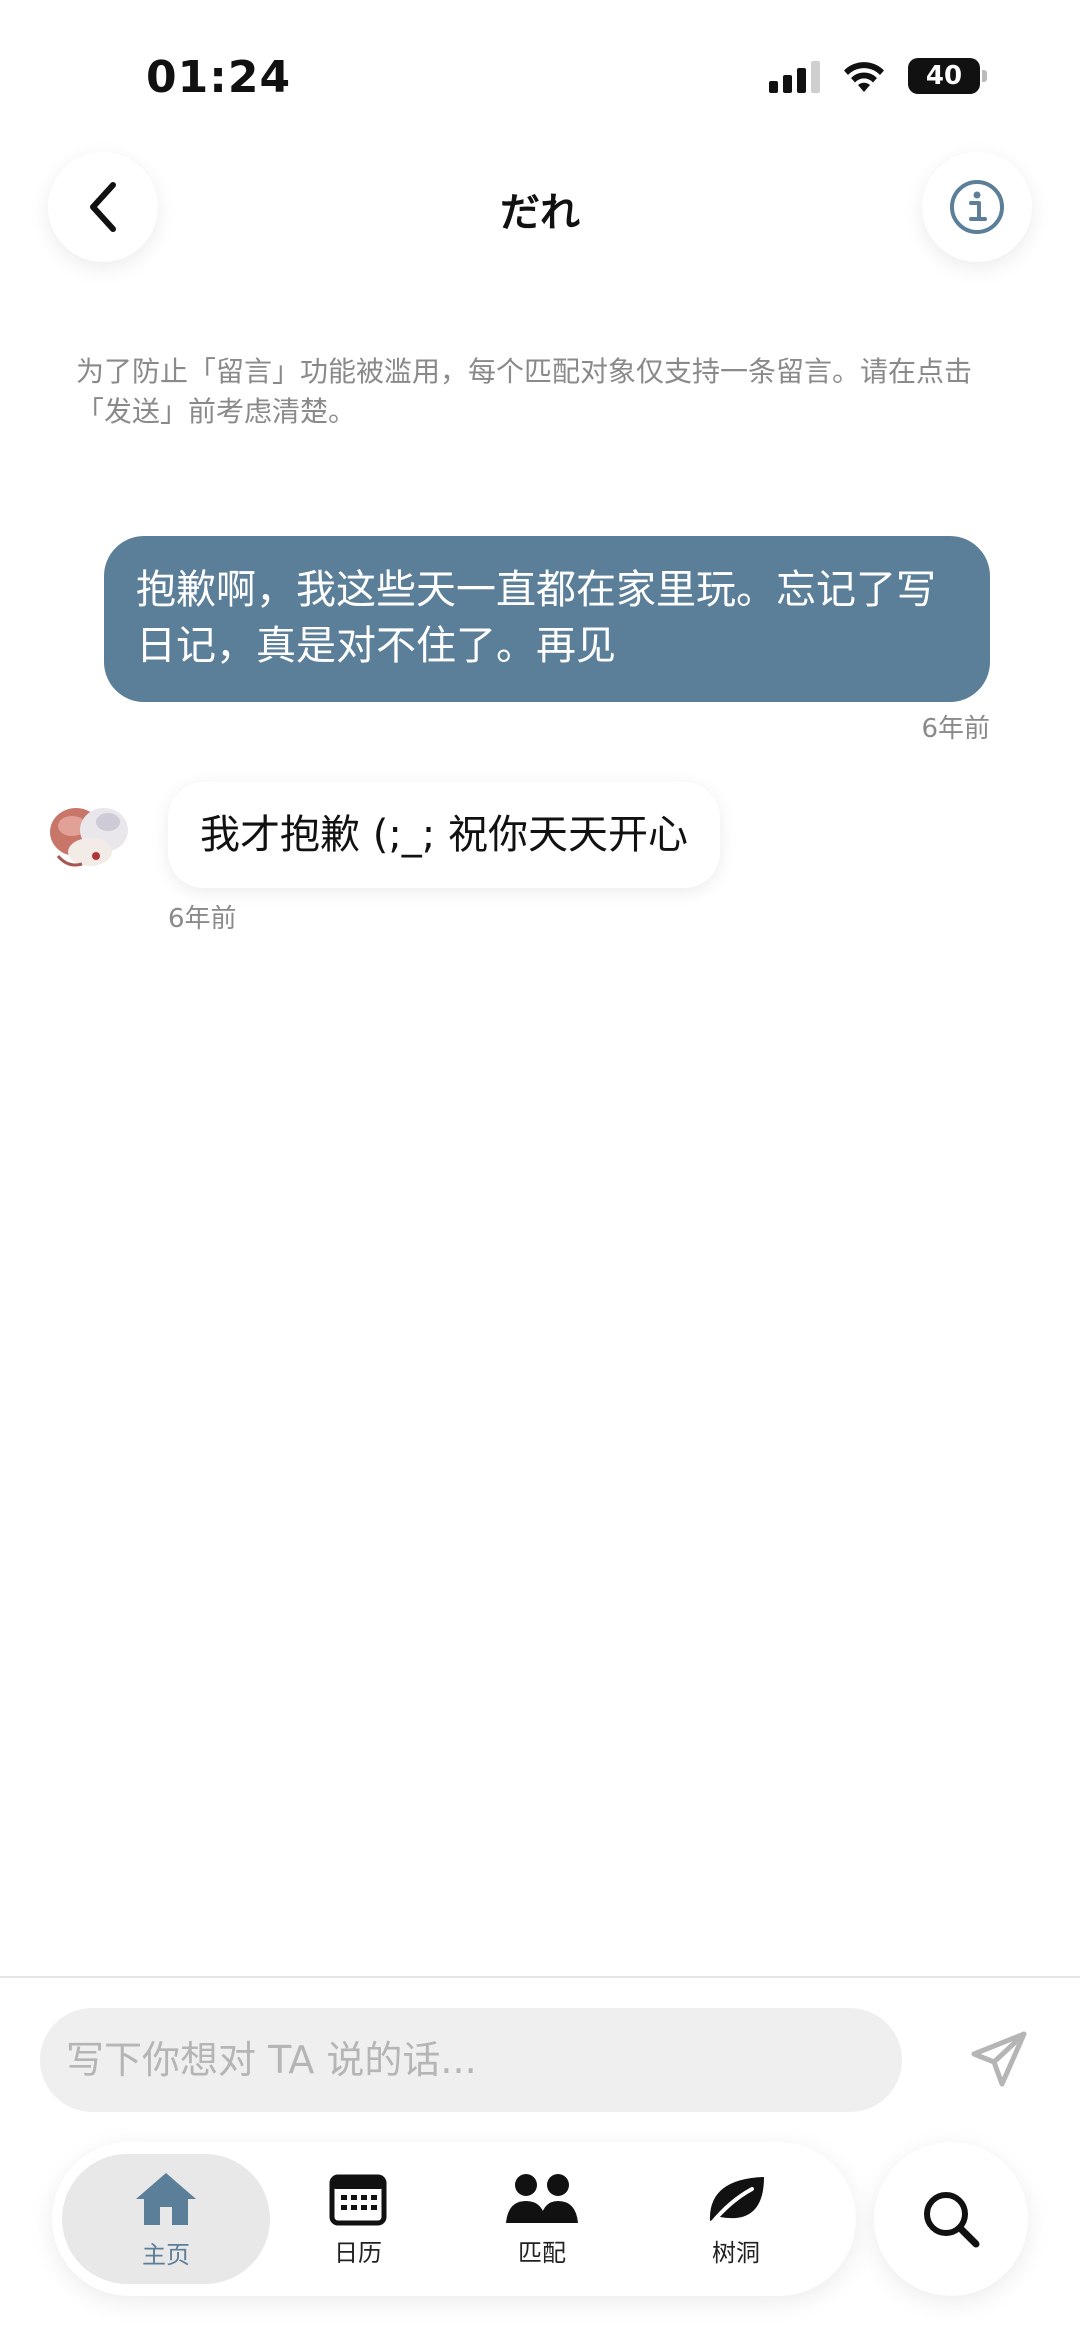 The width and height of the screenshot is (1080, 2347). I want to click on info-button, so click(977, 207).